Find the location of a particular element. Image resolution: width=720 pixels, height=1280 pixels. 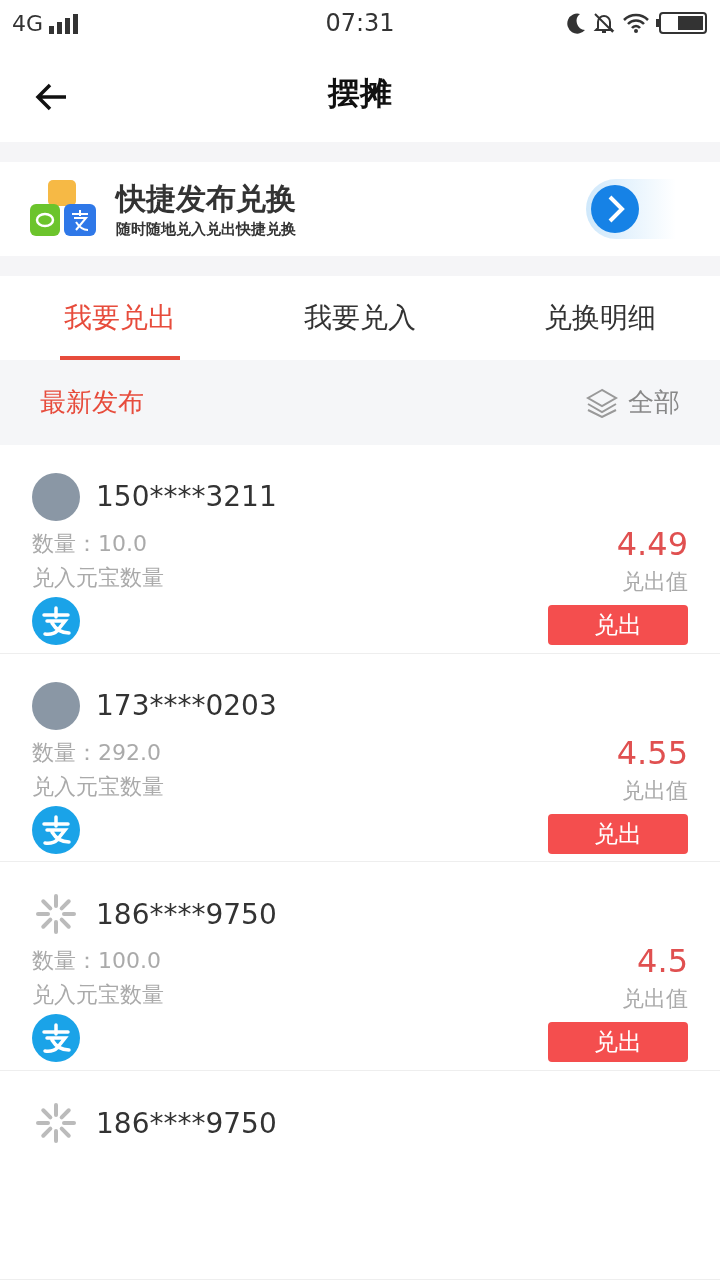

tab: 我要兑入 is located at coordinates (360, 318).